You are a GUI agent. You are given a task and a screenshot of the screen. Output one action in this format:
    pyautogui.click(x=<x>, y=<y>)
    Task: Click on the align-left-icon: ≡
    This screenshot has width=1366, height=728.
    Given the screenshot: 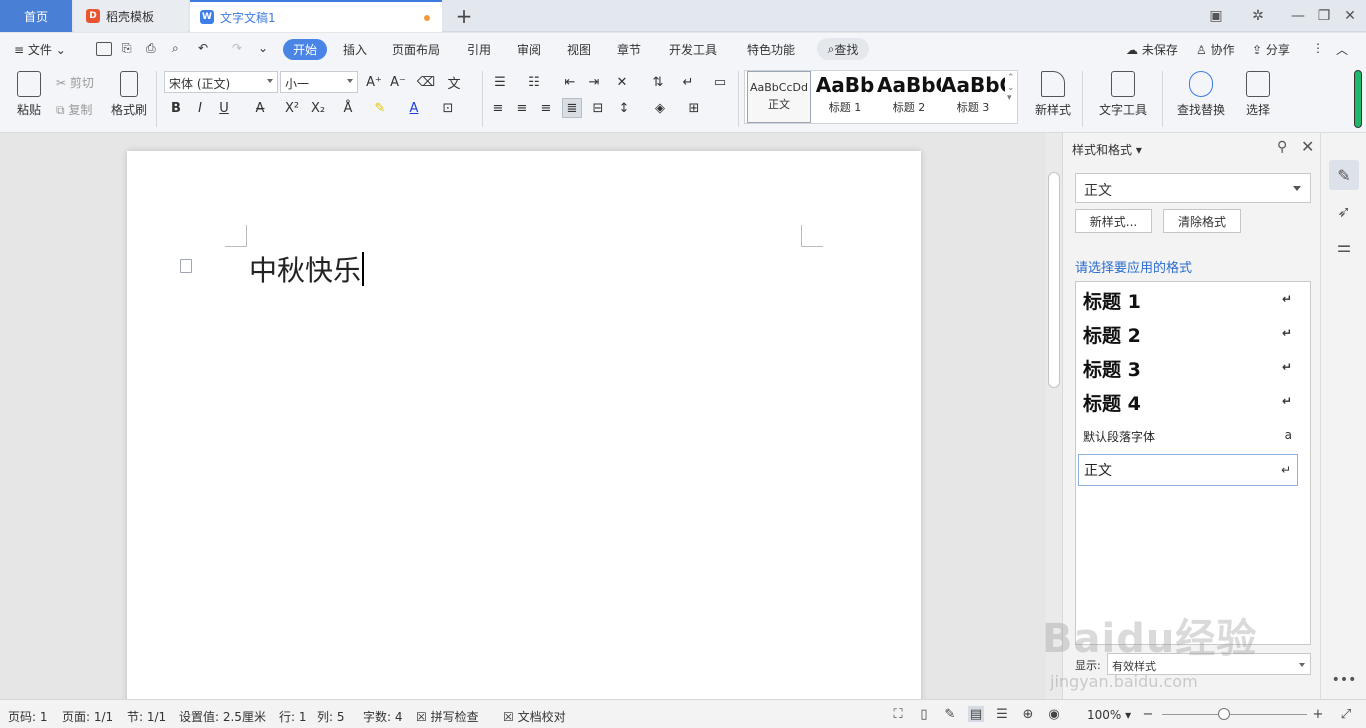 What is the action you would take?
    pyautogui.click(x=498, y=108)
    